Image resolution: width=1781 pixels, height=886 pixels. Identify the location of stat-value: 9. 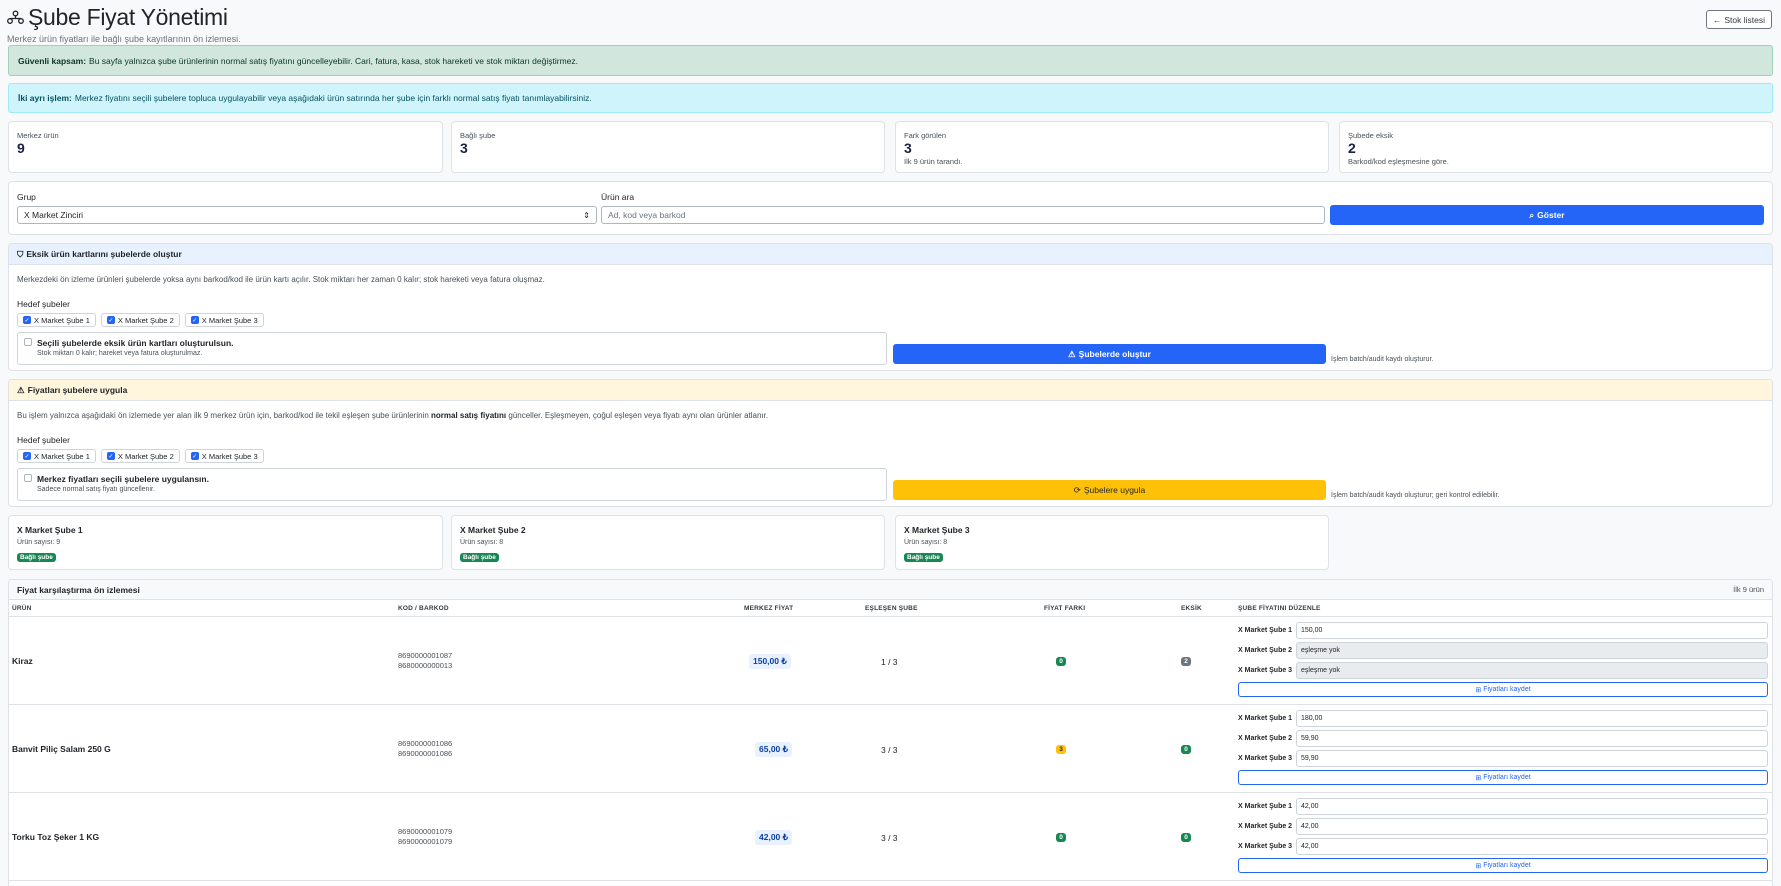
(21, 148).